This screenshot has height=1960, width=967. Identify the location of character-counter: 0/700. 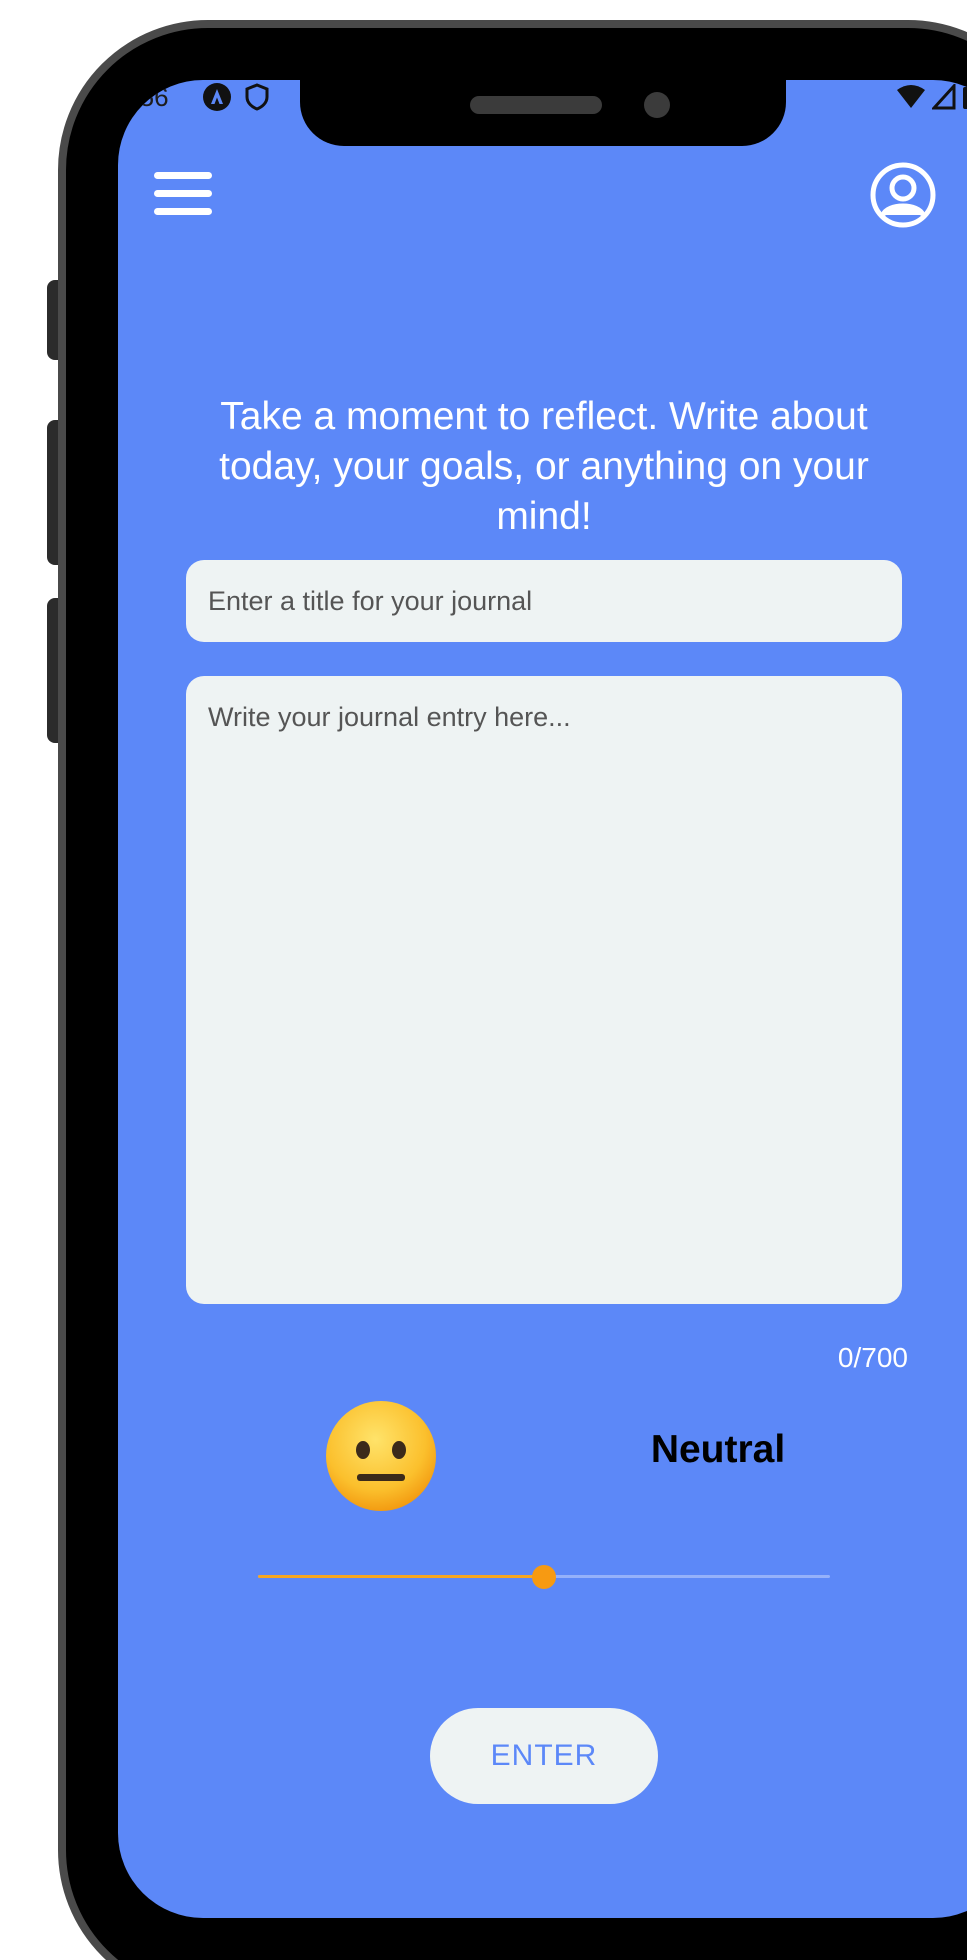
(872, 1357).